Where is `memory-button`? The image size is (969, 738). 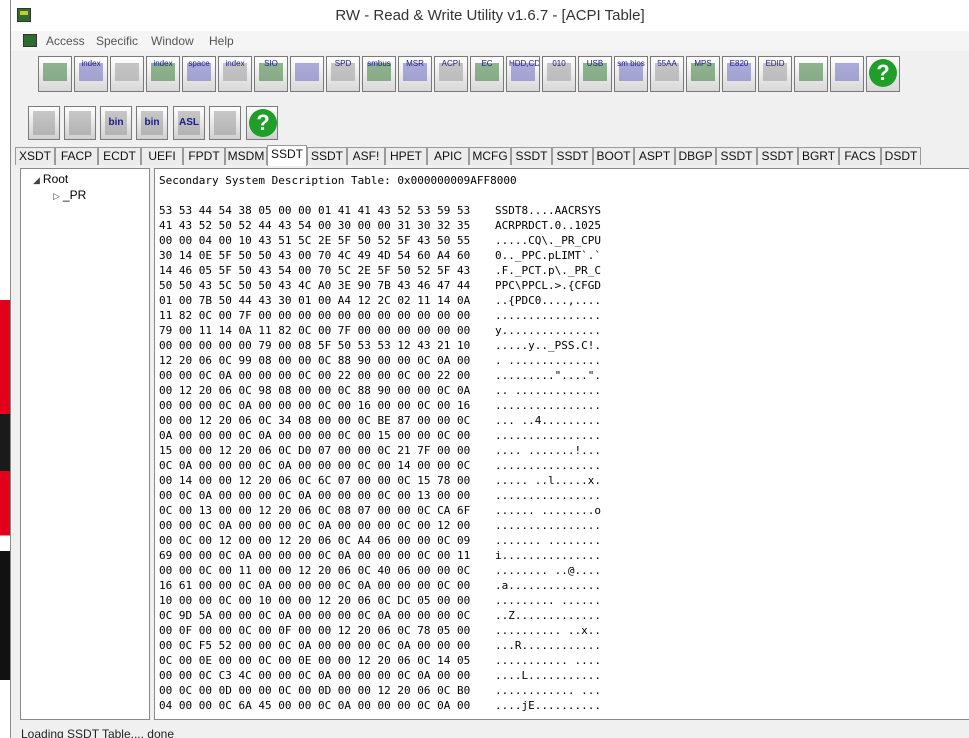
memory-button is located at coordinates (127, 74).